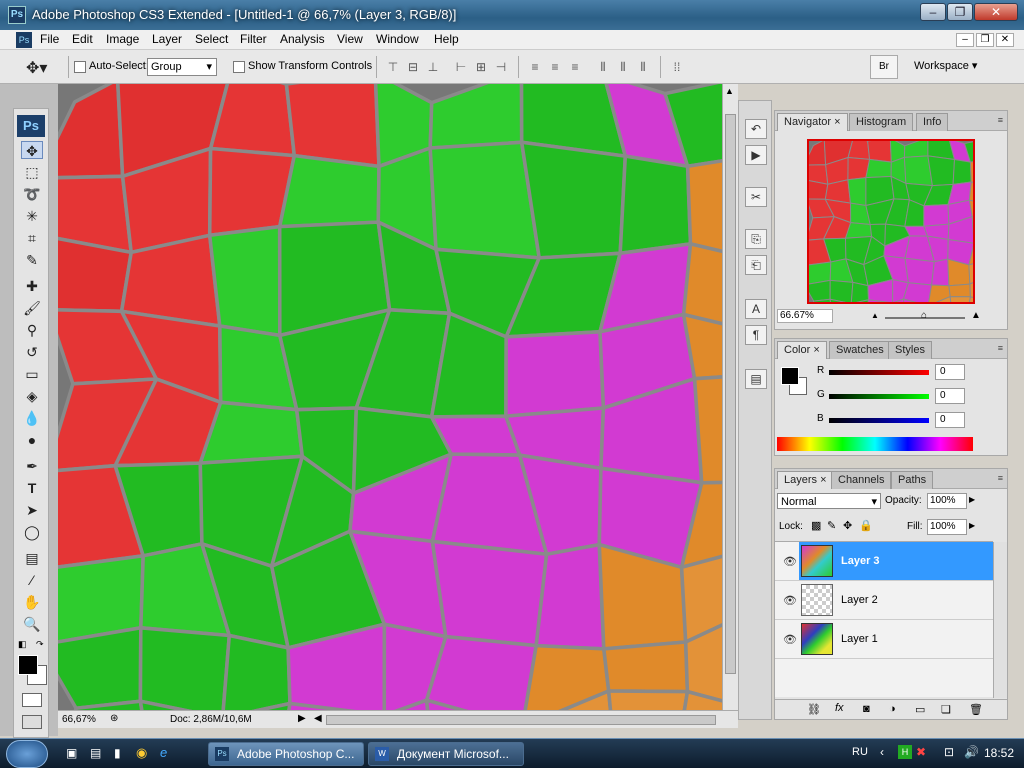 This screenshot has height=768, width=1024. Describe the element at coordinates (32, 624) in the screenshot. I see `zoom-tool-icon: 🔍` at that location.